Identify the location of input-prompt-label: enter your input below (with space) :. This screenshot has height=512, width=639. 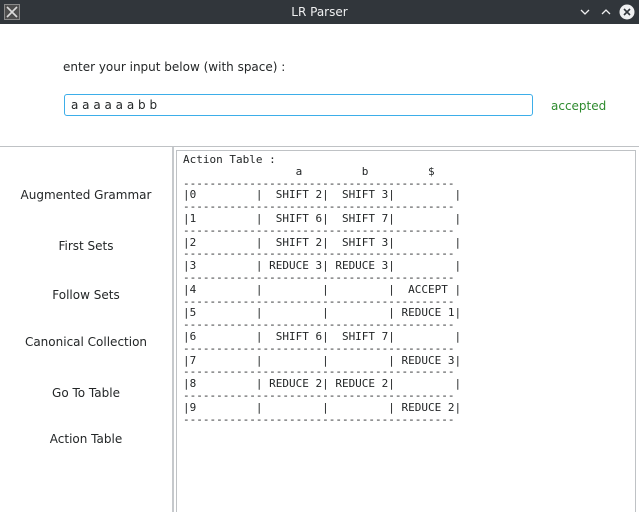
(174, 67).